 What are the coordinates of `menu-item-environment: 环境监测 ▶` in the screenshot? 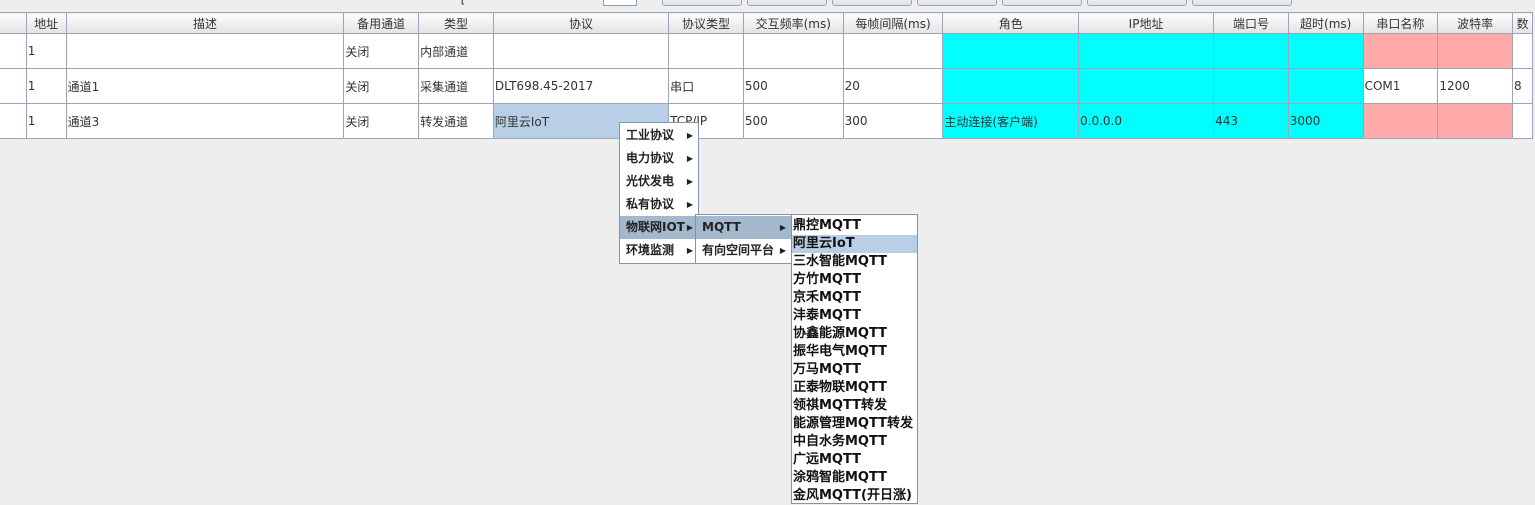 It's located at (659, 250).